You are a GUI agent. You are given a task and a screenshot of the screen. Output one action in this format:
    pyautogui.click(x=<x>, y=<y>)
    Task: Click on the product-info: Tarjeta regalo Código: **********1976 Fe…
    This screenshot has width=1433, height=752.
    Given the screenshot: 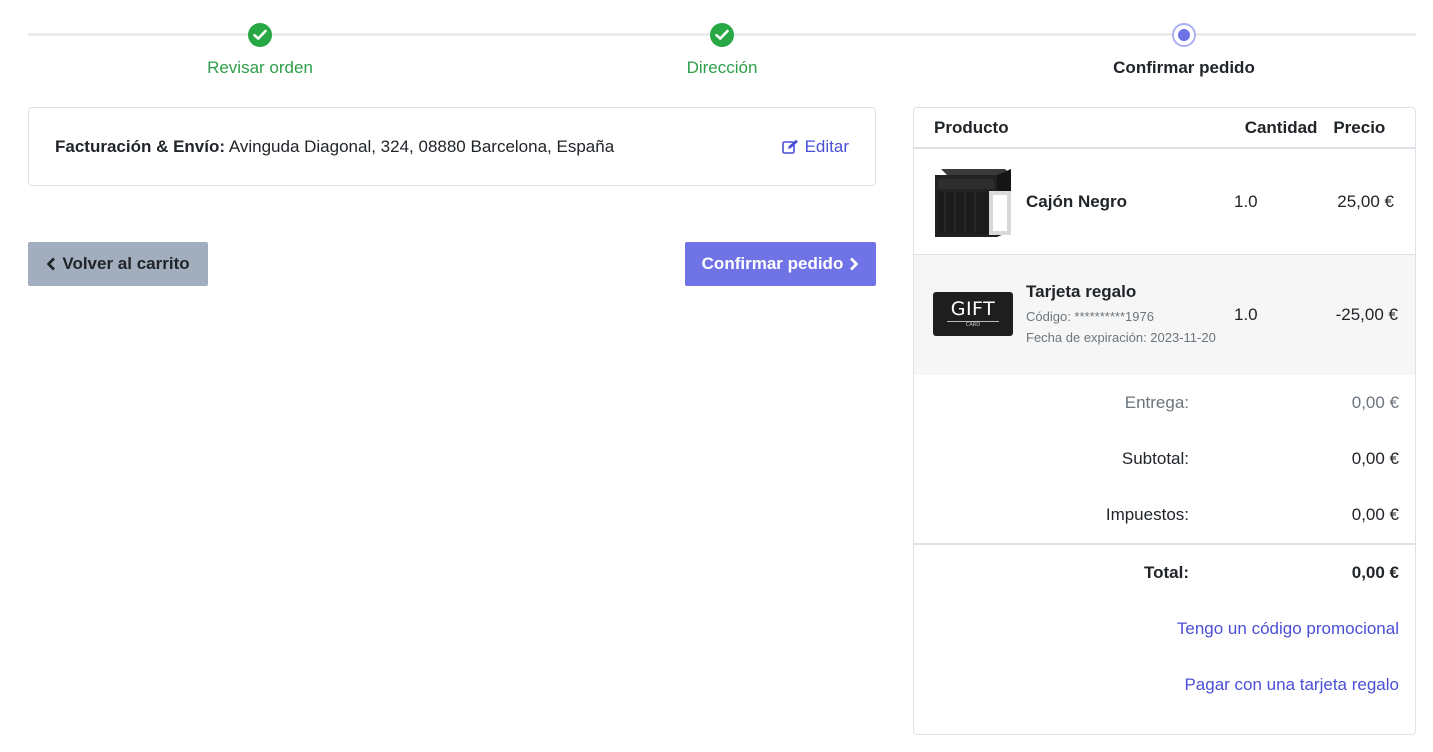 What is the action you would take?
    pyautogui.click(x=1130, y=315)
    